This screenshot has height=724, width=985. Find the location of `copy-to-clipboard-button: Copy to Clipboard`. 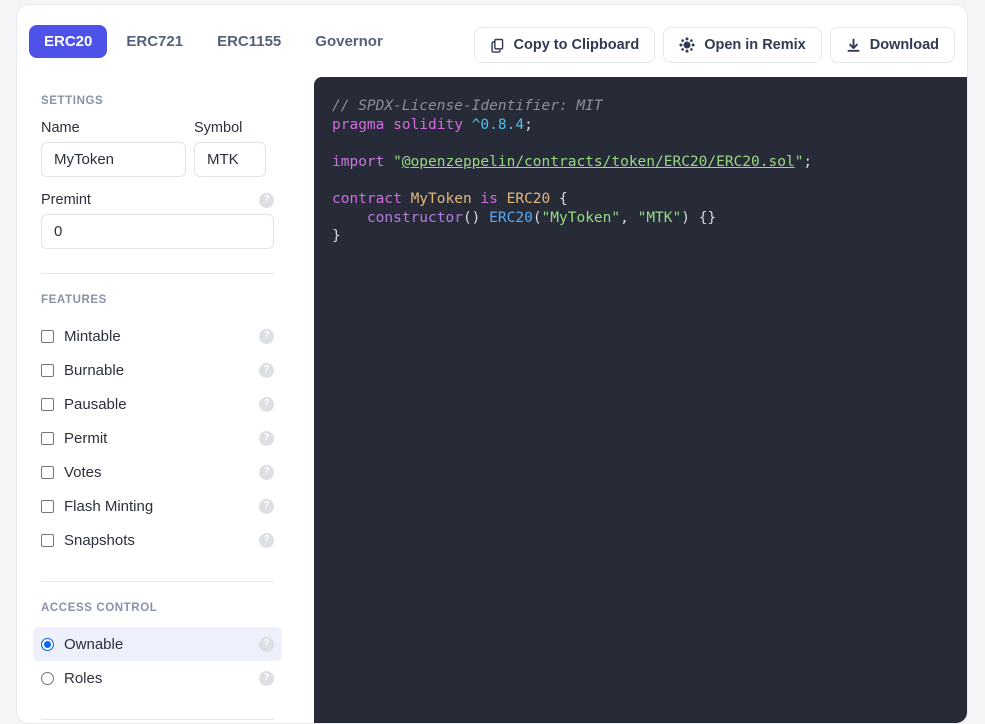

copy-to-clipboard-button: Copy to Clipboard is located at coordinates (564, 45).